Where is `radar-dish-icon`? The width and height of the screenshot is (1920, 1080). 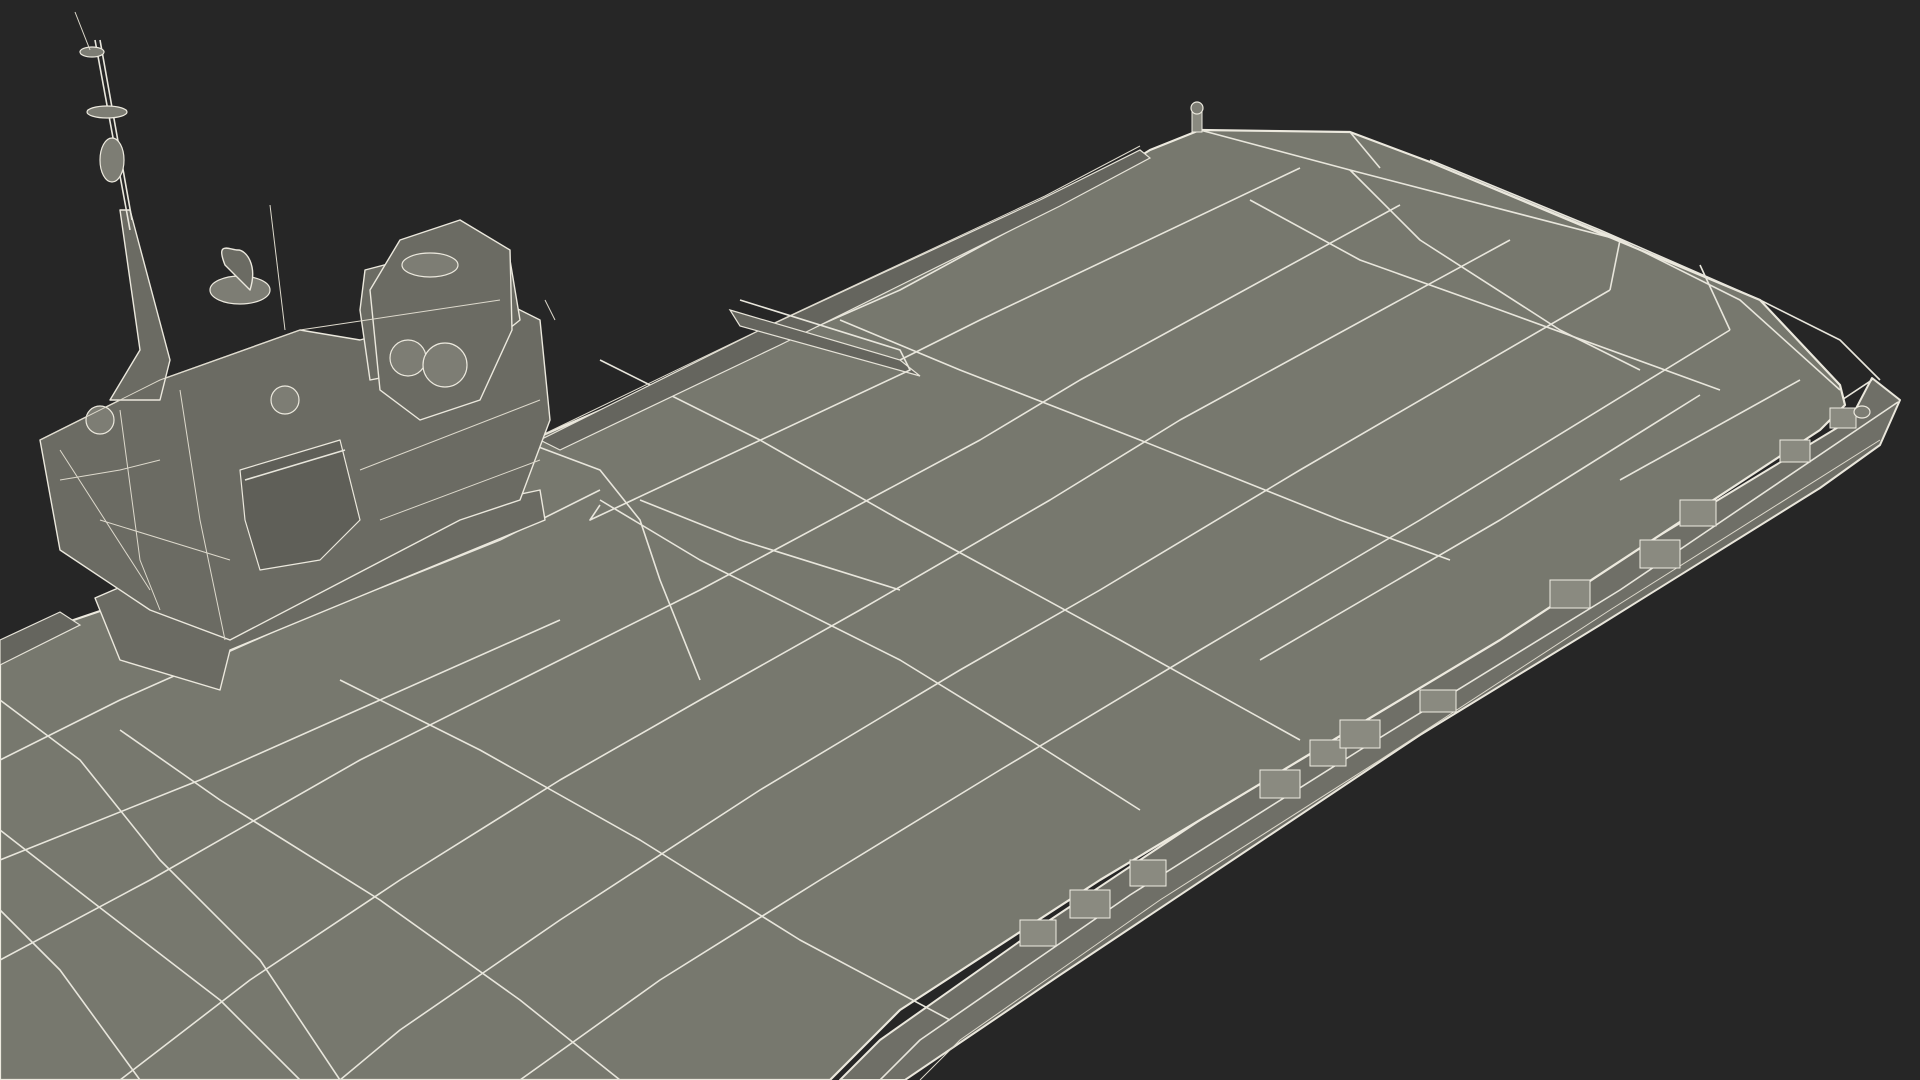 radar-dish-icon is located at coordinates (430, 265).